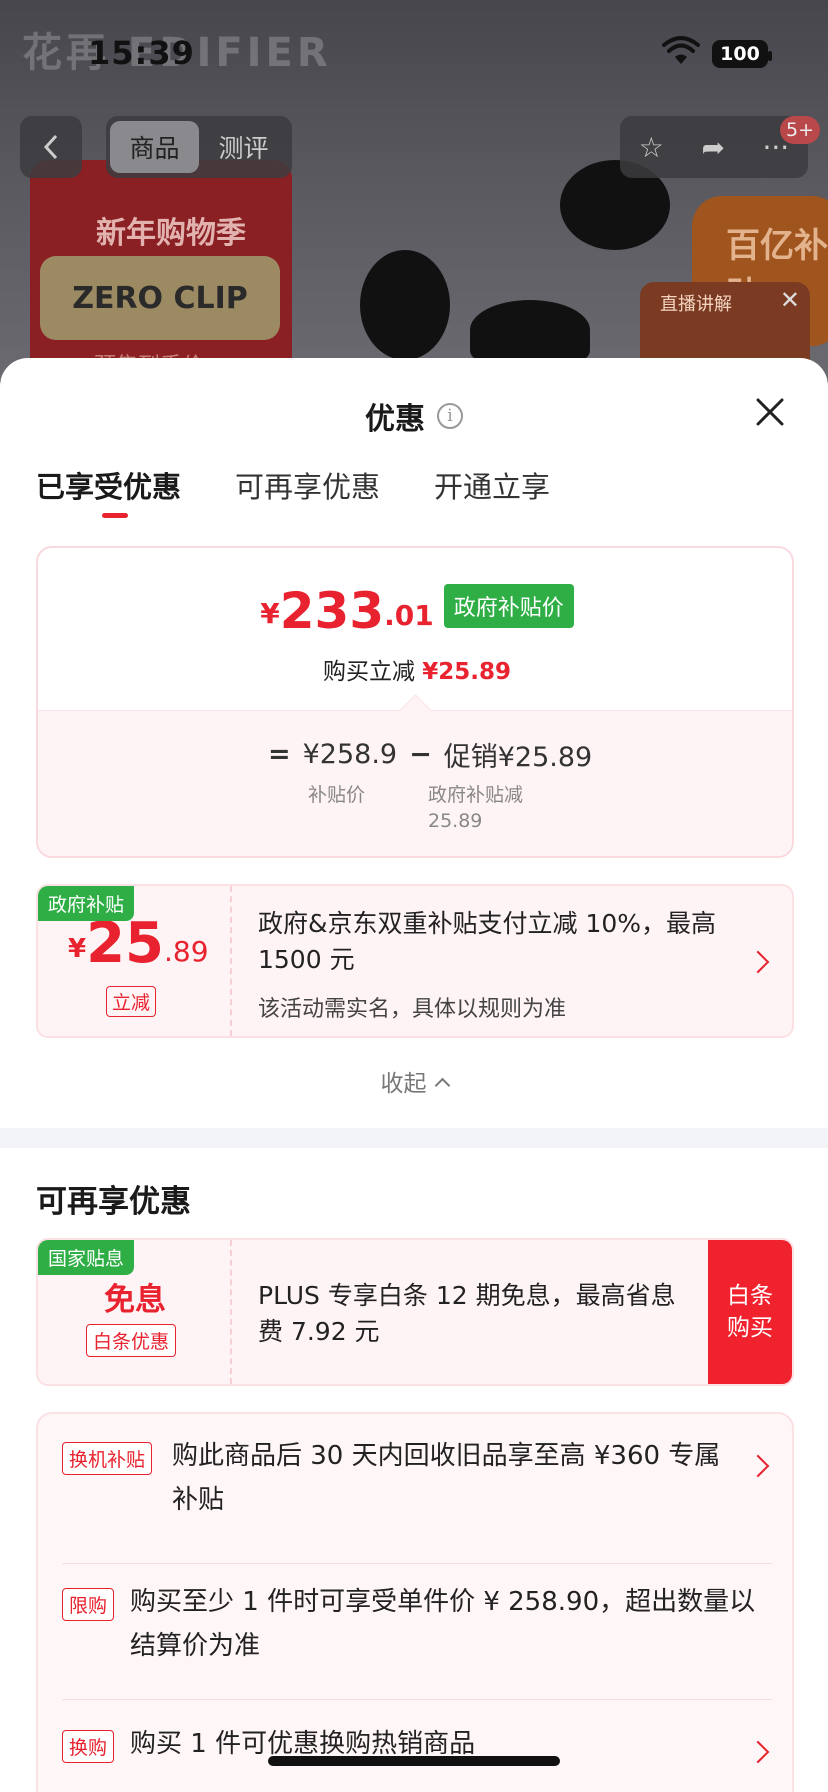  Describe the element at coordinates (420, 754) in the screenshot. I see `formula-minus: −` at that location.